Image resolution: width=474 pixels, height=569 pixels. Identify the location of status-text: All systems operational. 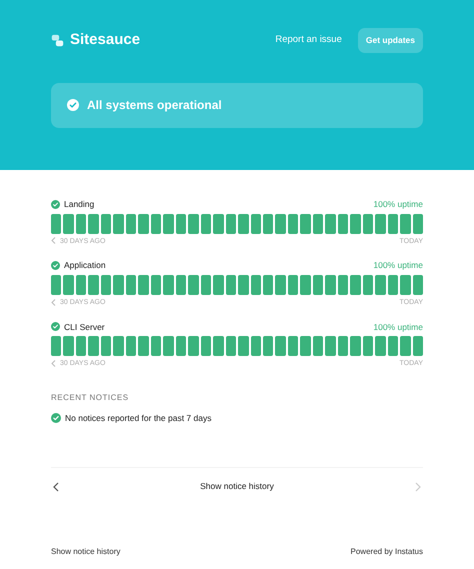
(154, 105).